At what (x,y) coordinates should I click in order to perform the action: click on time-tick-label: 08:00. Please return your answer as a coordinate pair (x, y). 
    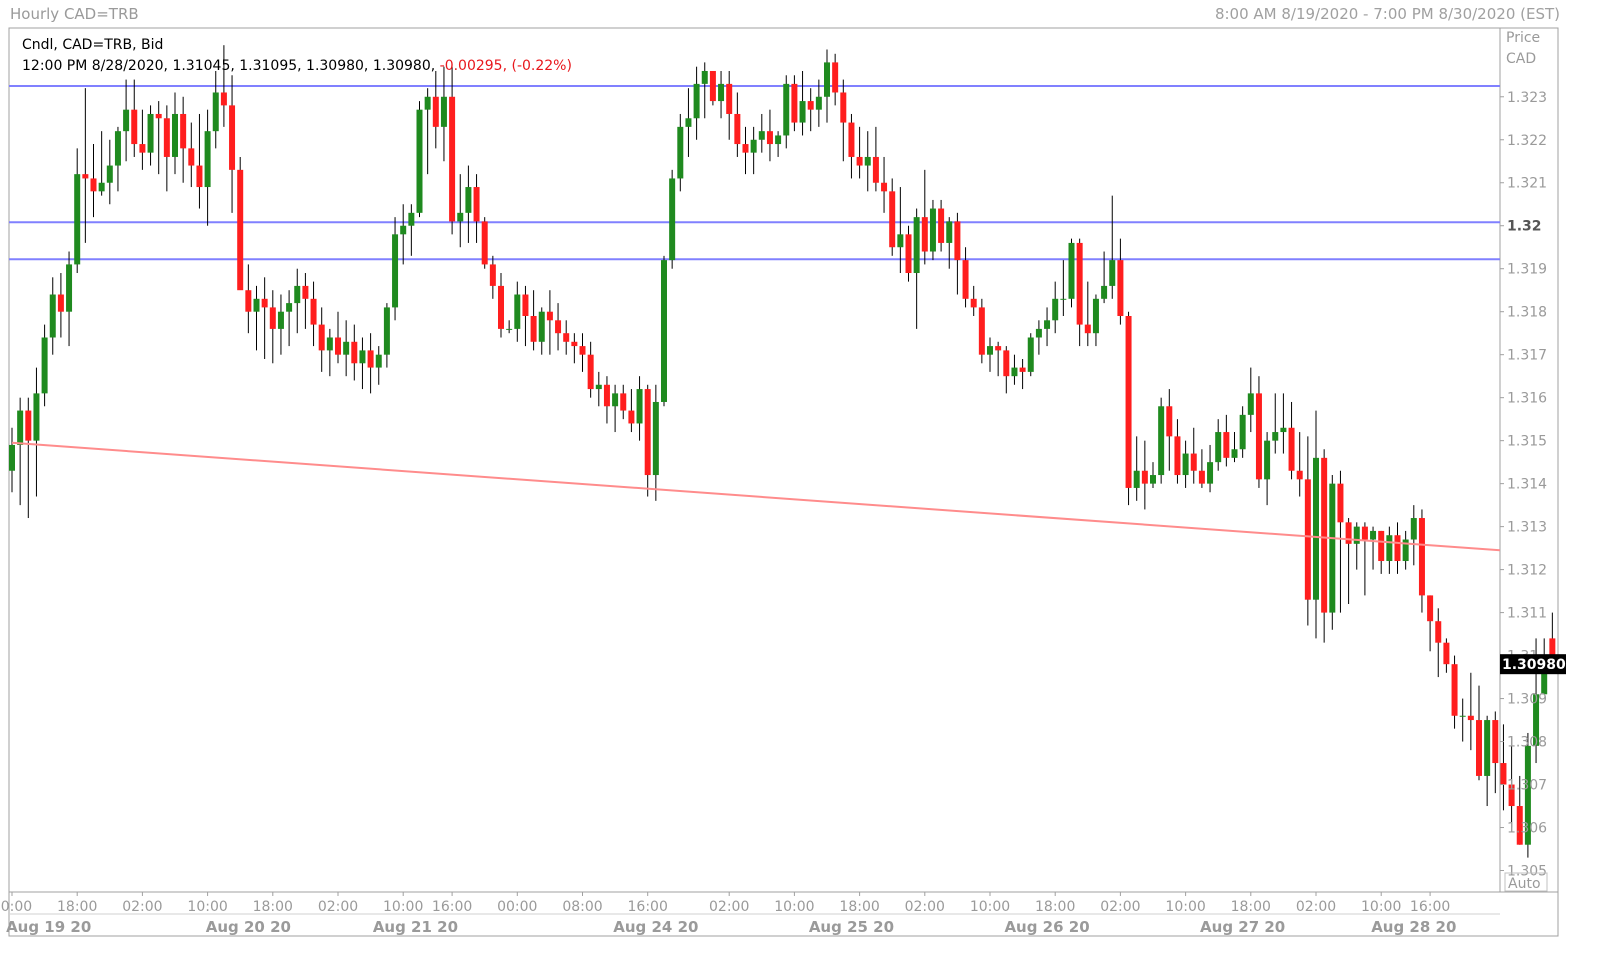
    Looking at the image, I should click on (582, 907).